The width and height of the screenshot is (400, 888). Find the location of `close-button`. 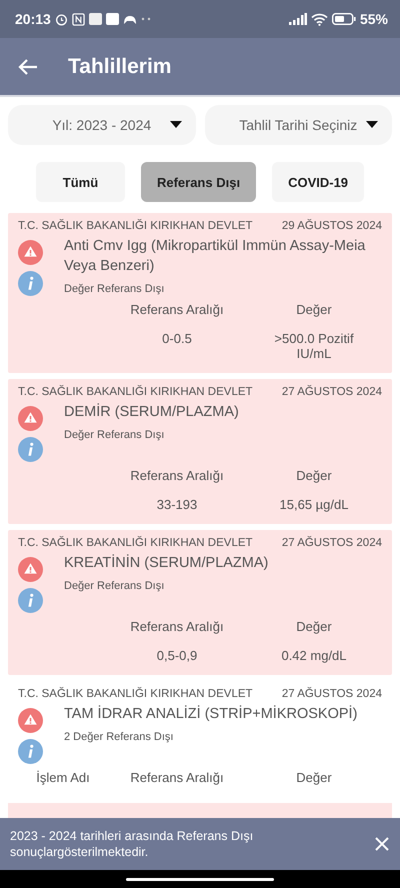

close-button is located at coordinates (382, 844).